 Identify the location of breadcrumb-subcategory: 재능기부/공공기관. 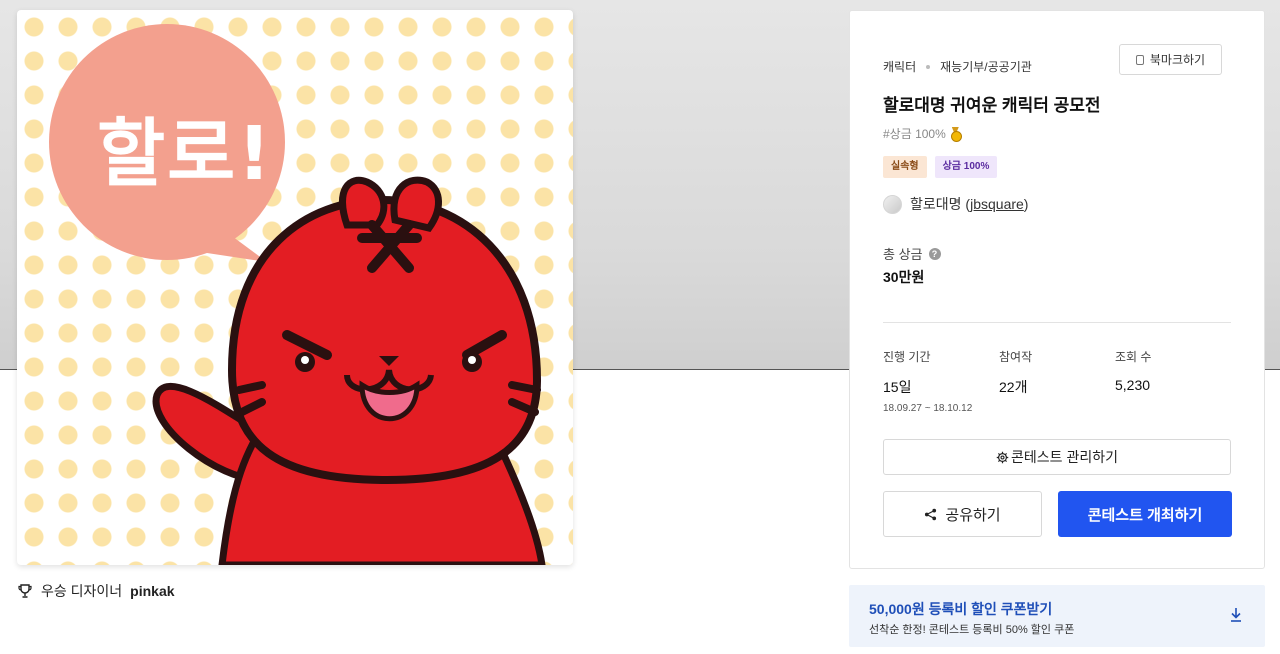
(986, 66).